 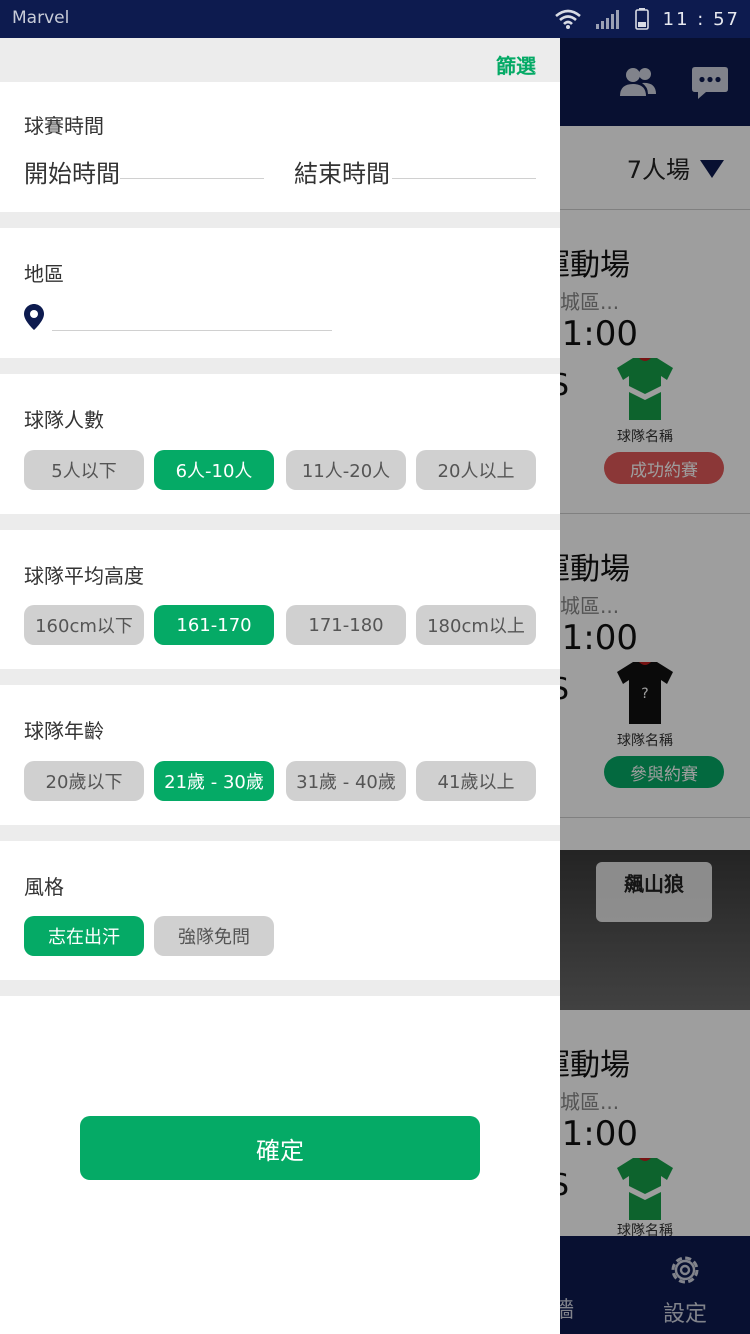 I want to click on height-option-selected: 161-170, so click(x=214, y=625).